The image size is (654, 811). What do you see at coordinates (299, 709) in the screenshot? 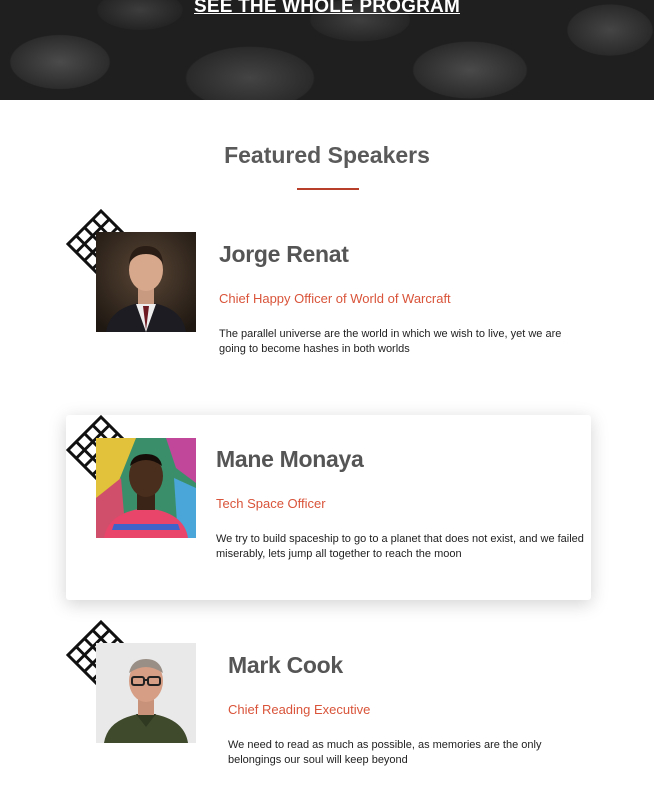
I see `speaker-role: Chief Reading Executive` at bounding box center [299, 709].